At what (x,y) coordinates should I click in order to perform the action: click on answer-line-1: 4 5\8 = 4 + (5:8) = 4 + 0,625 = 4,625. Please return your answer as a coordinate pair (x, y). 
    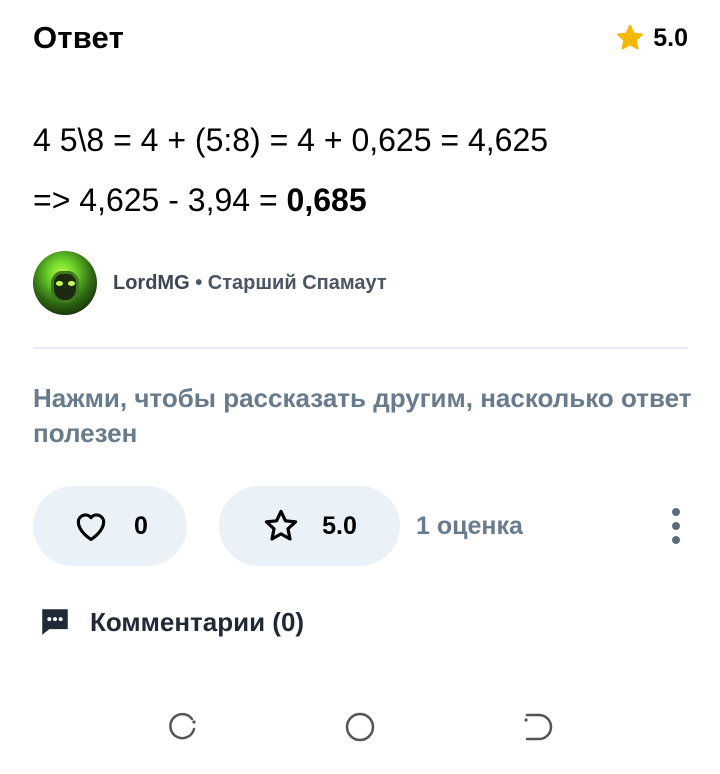
    Looking at the image, I should click on (291, 140).